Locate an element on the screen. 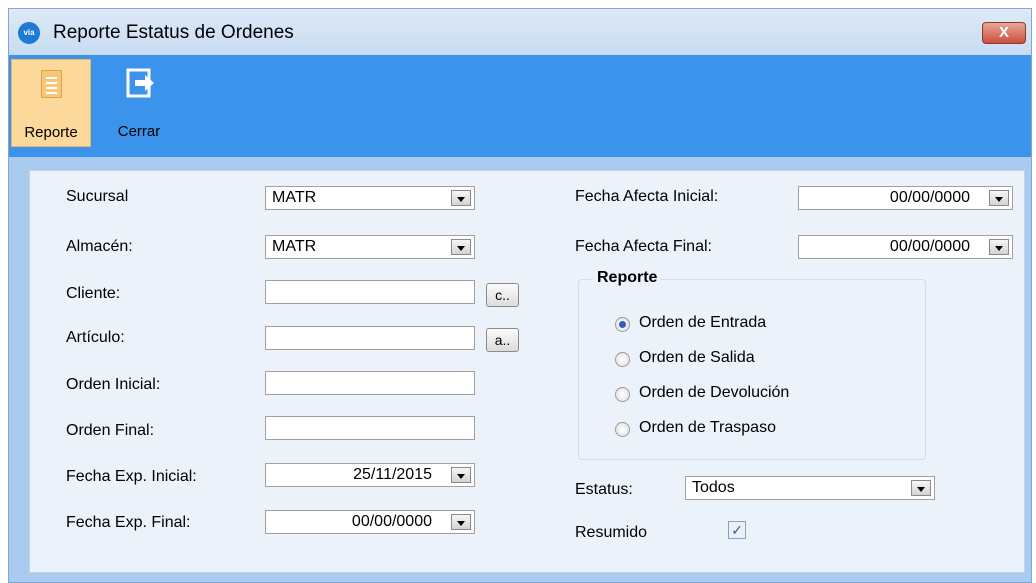  close-window-button: X is located at coordinates (1004, 33).